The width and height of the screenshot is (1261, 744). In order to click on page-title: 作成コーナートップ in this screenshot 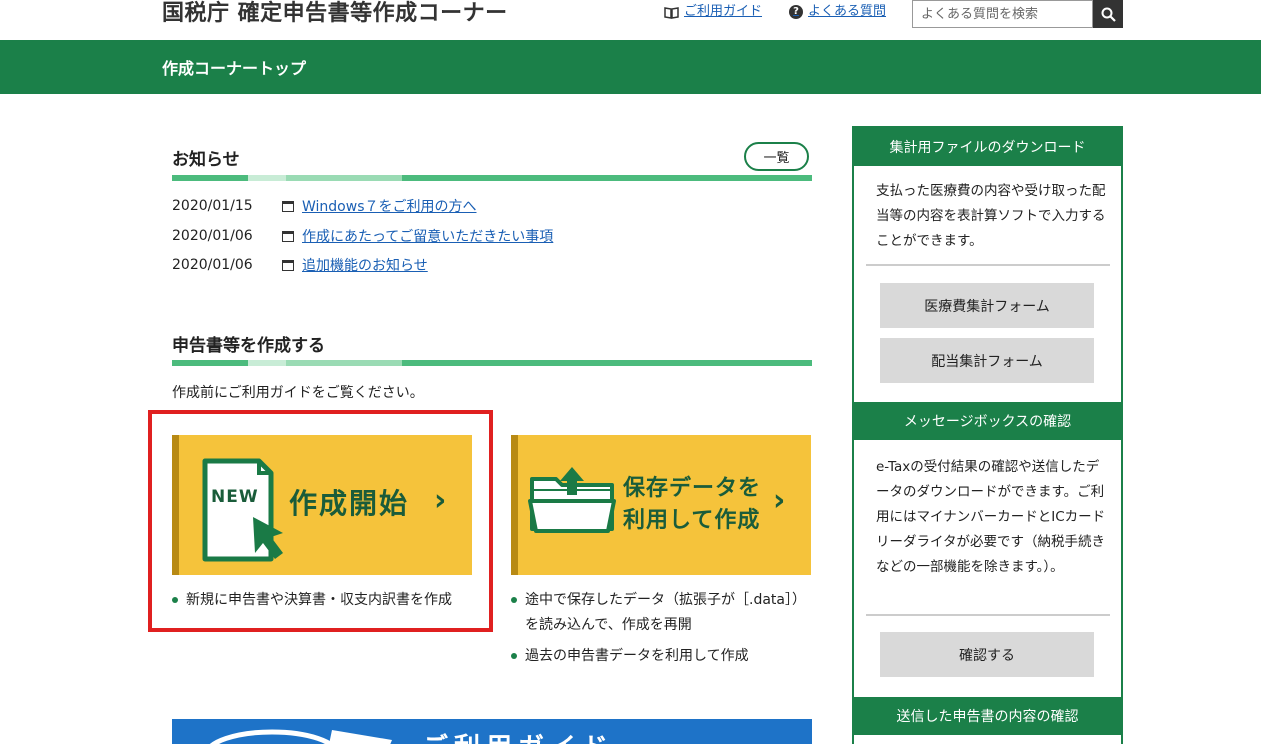, I will do `click(234, 68)`.